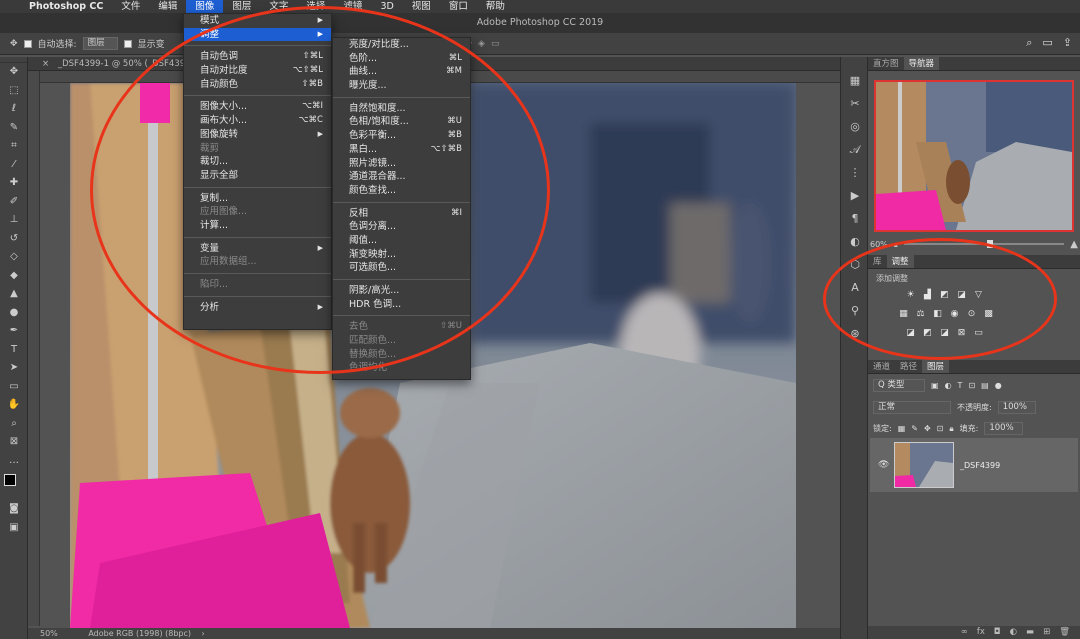  What do you see at coordinates (944, 333) in the screenshot?
I see `threshold-icon: ◪` at bounding box center [944, 333].